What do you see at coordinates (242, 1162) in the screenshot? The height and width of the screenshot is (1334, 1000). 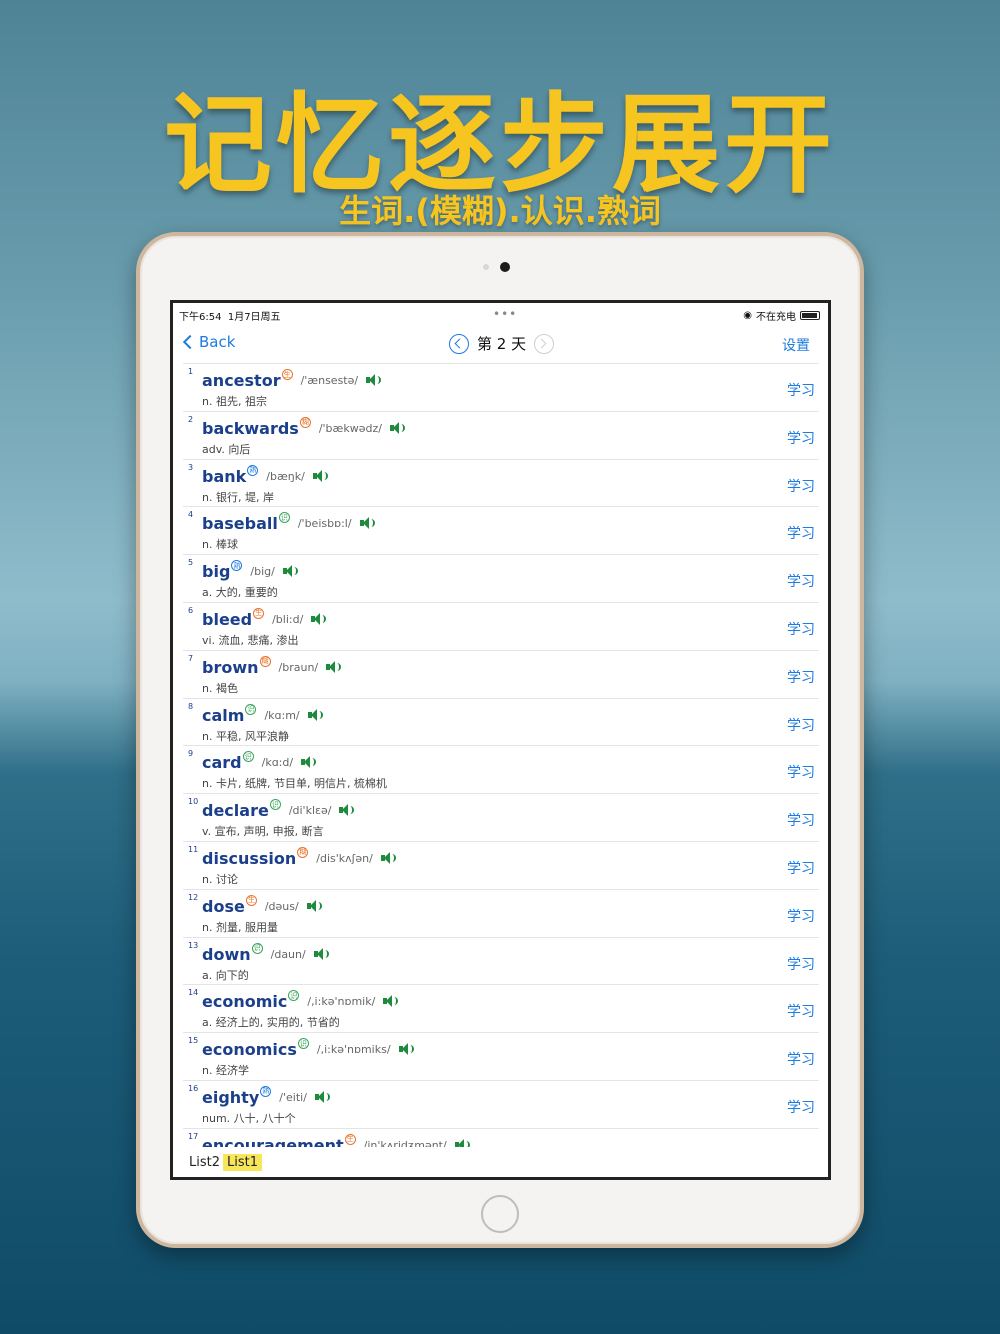 I see `tab-list1: List1` at bounding box center [242, 1162].